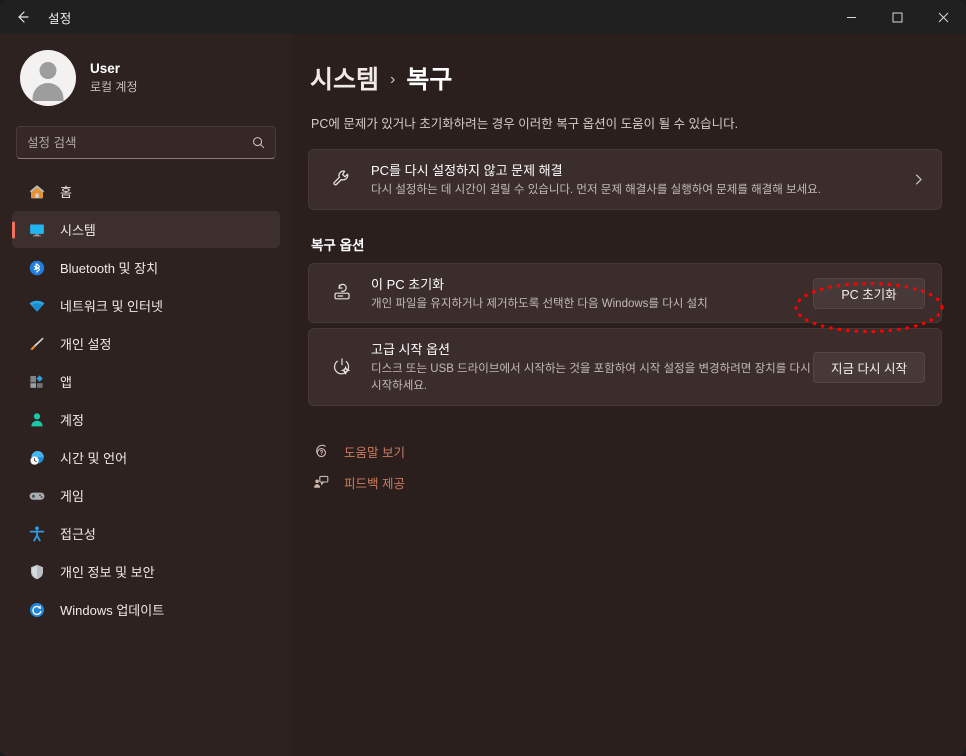  I want to click on sidebar-item-label: 네트워크 및 인터넷, so click(111, 306).